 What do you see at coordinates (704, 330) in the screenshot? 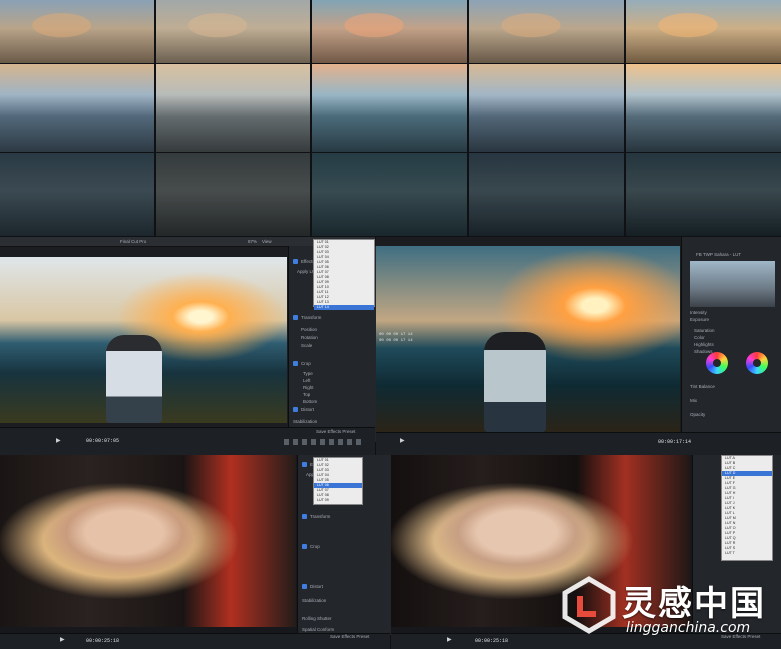
I see `param-label: Saturation` at bounding box center [704, 330].